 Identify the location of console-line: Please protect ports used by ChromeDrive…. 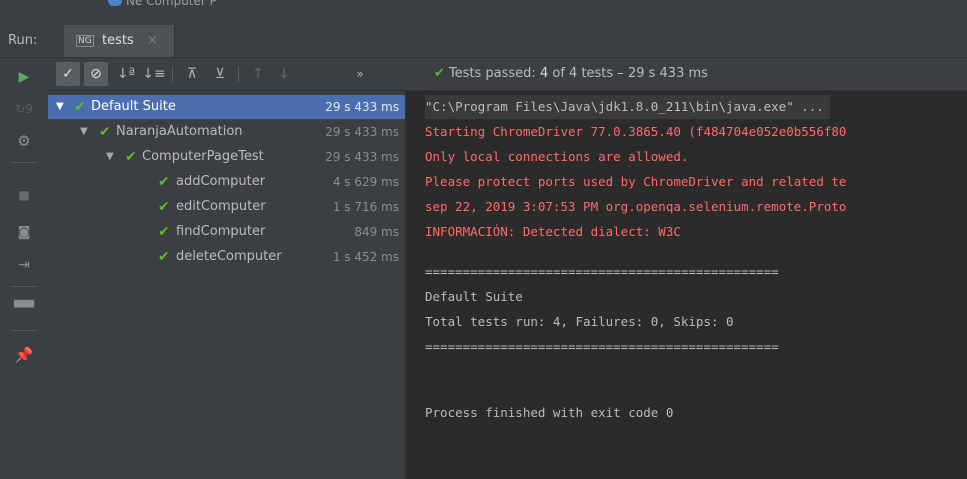
(636, 181).